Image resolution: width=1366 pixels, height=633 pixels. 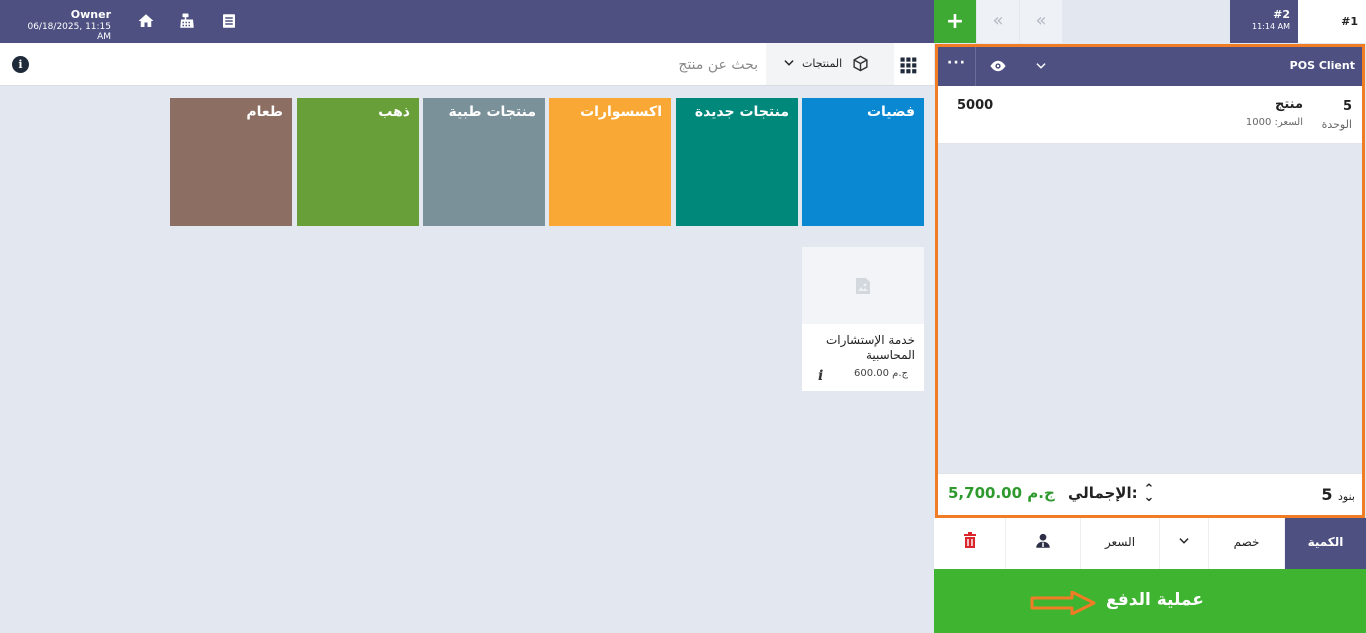 What do you see at coordinates (1327, 494) in the screenshot?
I see `items-count-value: 5` at bounding box center [1327, 494].